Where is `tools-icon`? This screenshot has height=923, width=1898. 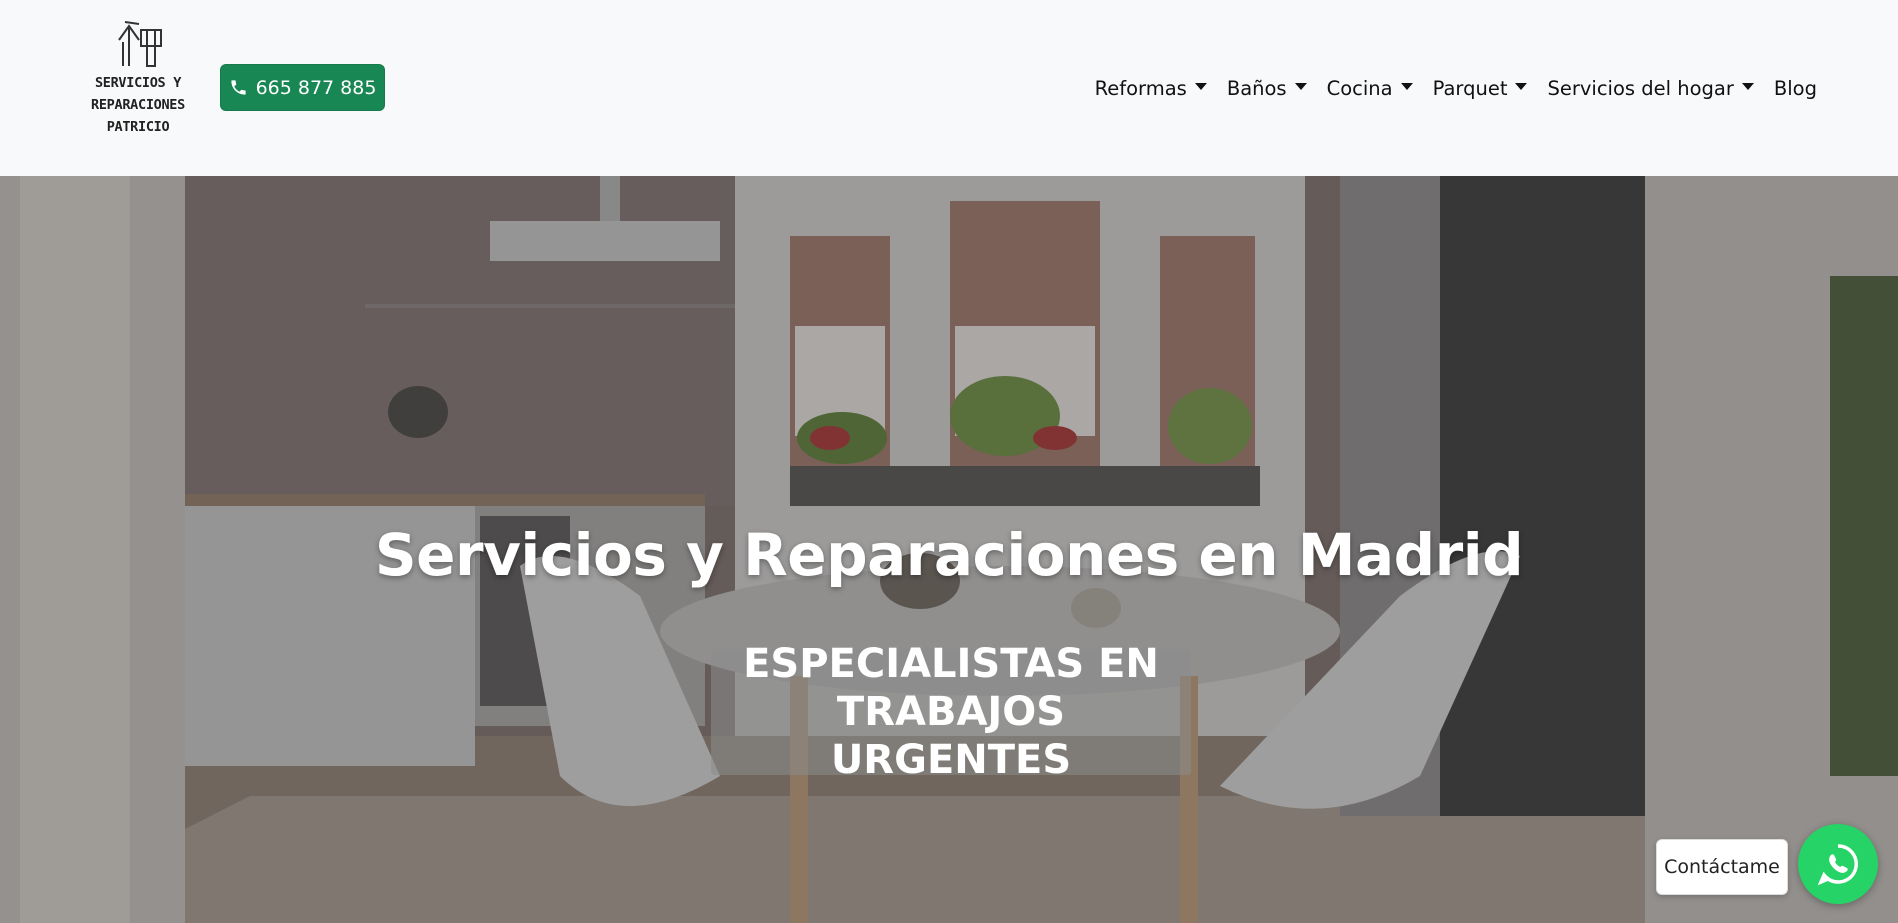
tools-icon is located at coordinates (140, 44).